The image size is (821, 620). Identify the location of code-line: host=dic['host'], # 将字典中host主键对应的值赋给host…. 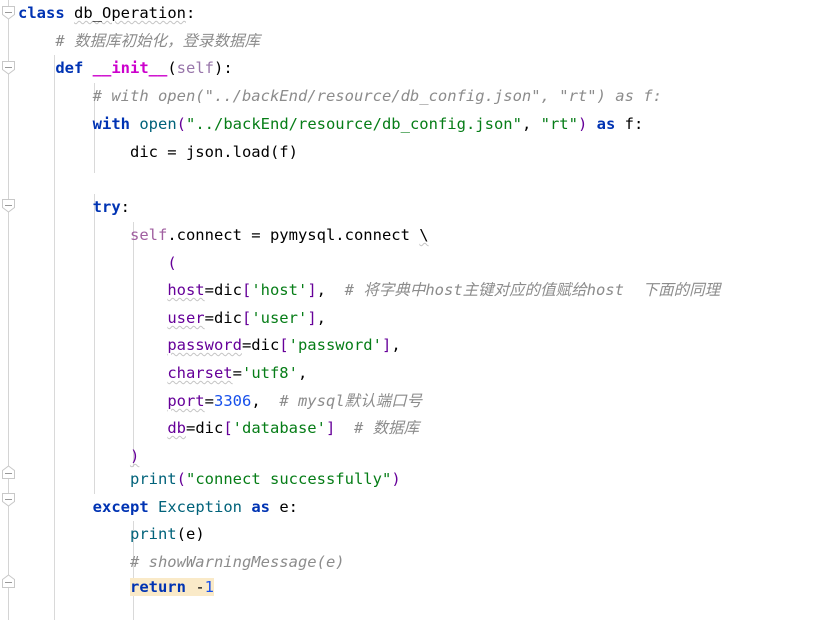
(369, 290).